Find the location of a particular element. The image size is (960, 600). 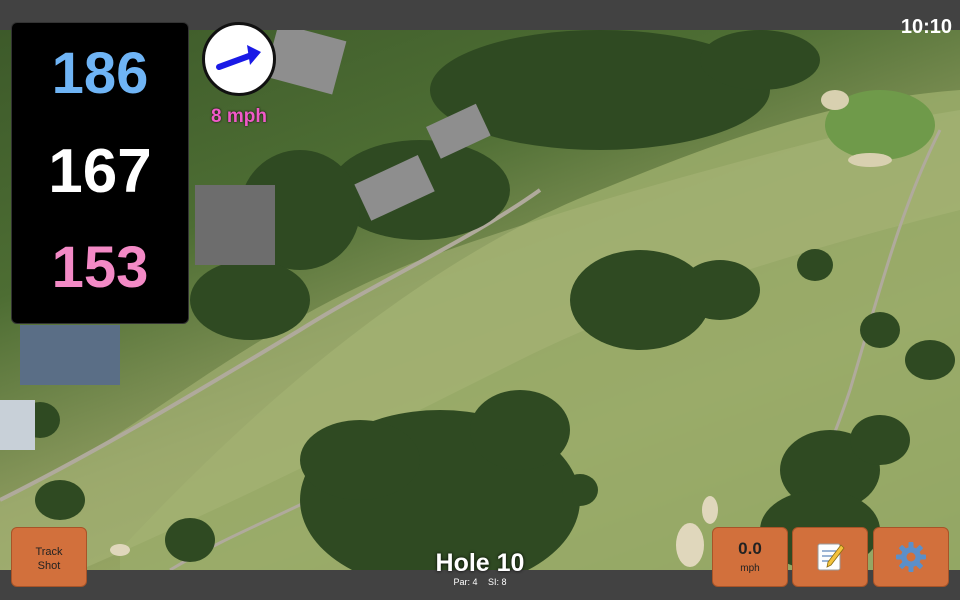

wind-indicator is located at coordinates (239, 59).